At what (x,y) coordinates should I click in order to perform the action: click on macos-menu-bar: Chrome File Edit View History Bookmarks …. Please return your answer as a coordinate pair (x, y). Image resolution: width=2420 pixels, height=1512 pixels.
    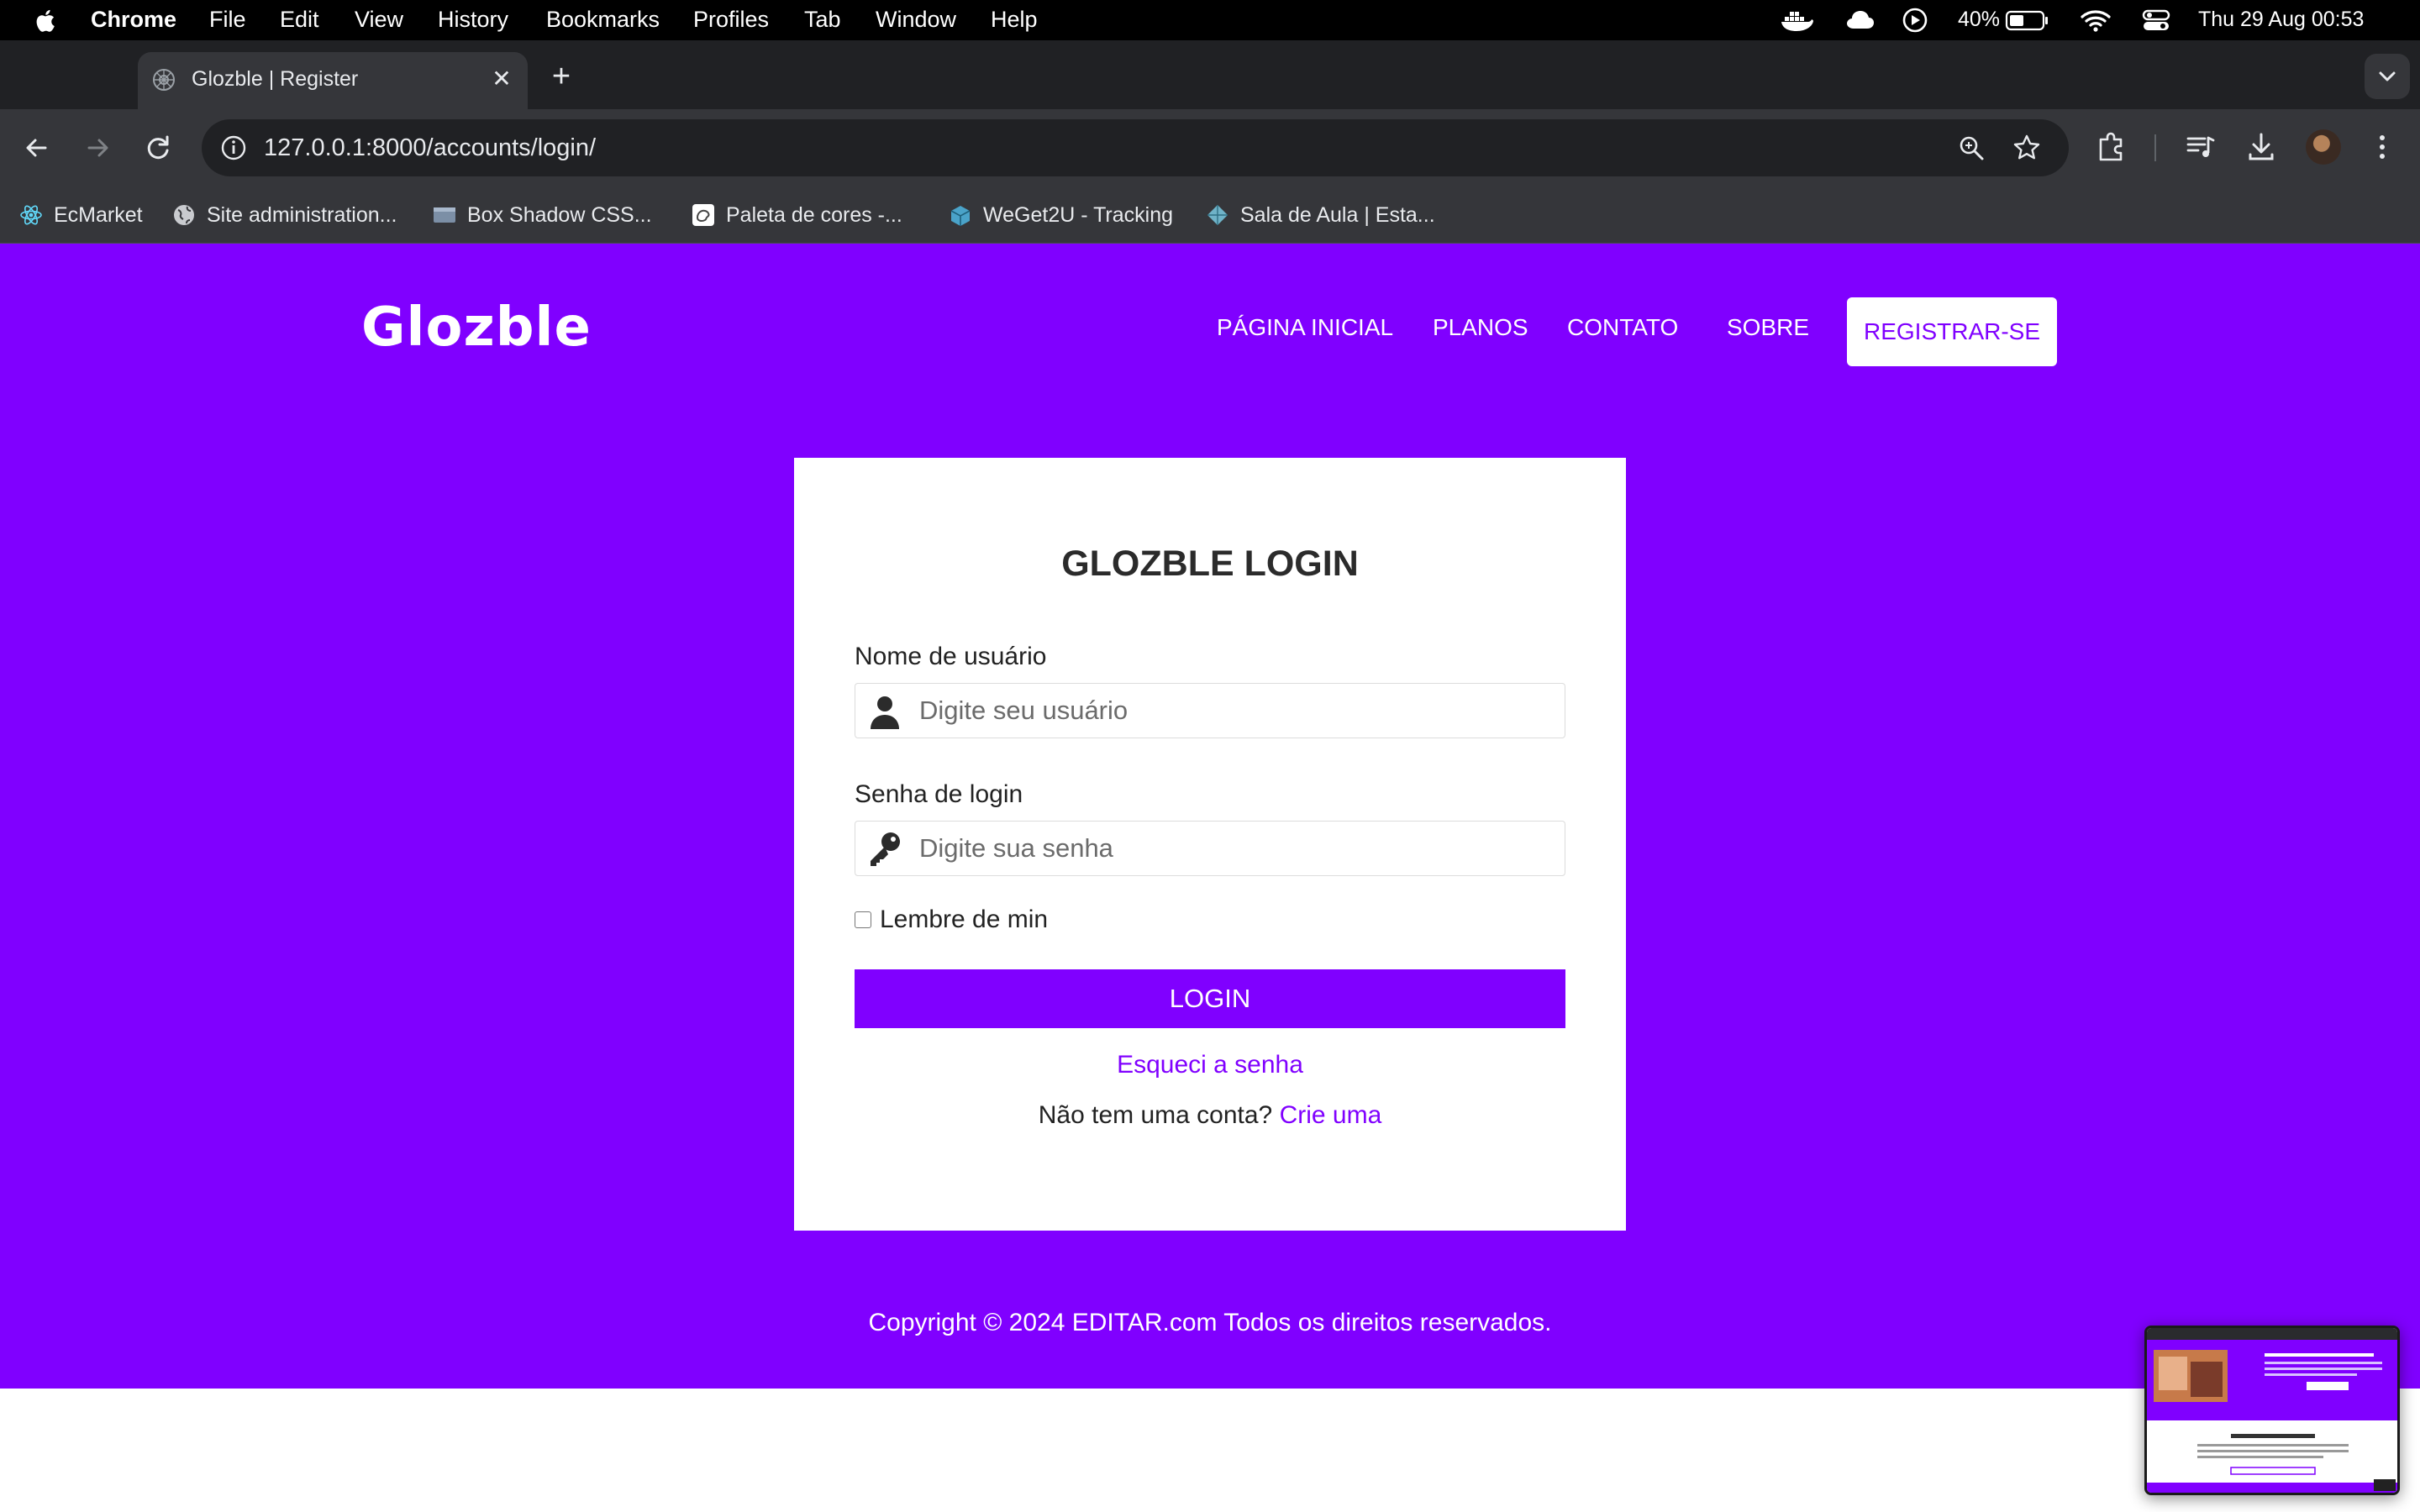
    Looking at the image, I should click on (1210, 20).